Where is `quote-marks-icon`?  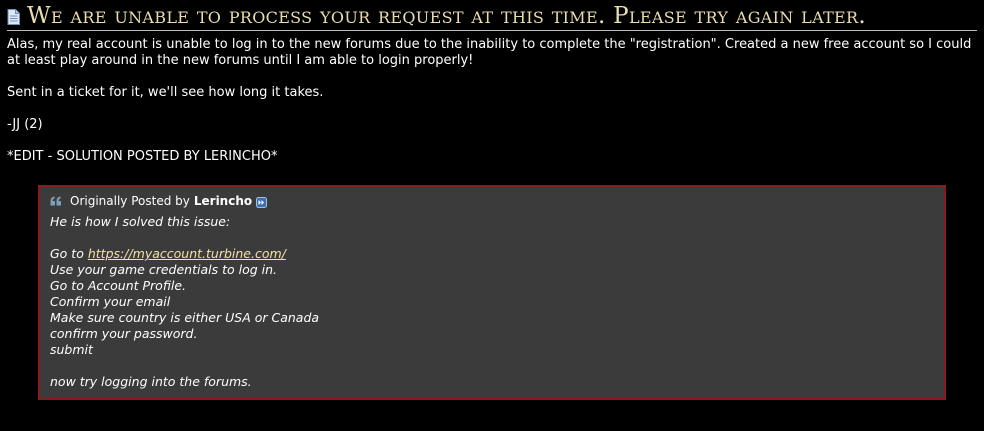 quote-marks-icon is located at coordinates (55, 201).